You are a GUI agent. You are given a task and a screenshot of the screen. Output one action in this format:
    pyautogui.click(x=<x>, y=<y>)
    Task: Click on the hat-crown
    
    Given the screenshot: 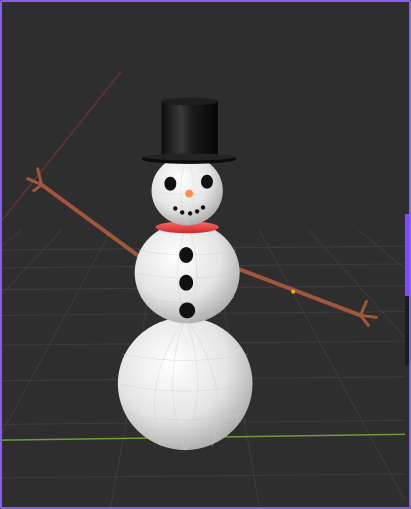 What is the action you would take?
    pyautogui.click(x=189, y=130)
    